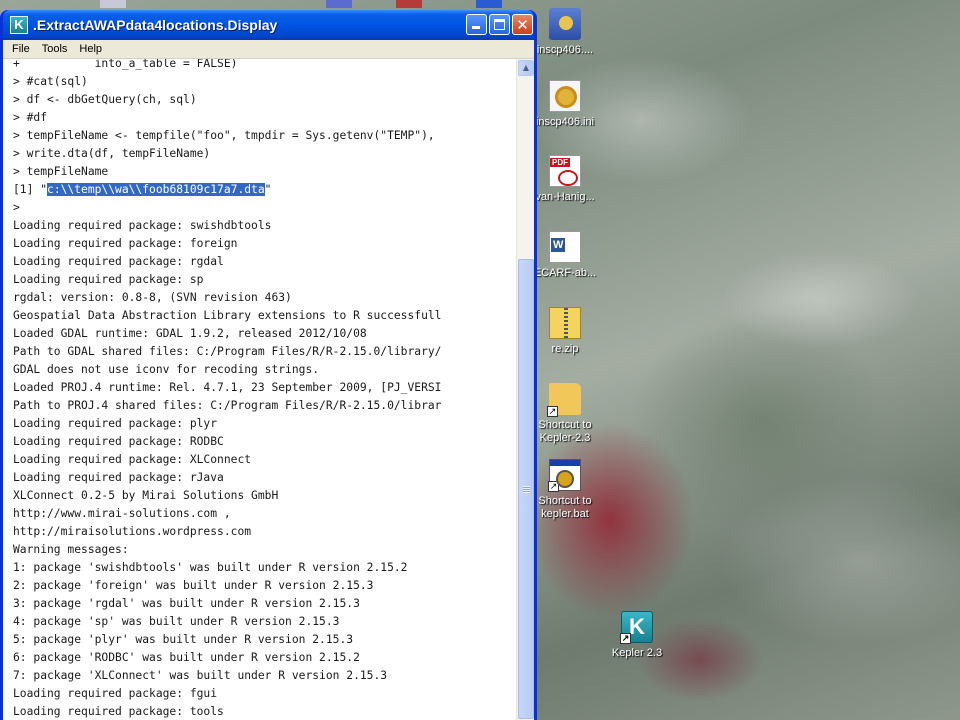 The width and height of the screenshot is (960, 720). Describe the element at coordinates (71, 549) in the screenshot. I see `console-line: Warning messages:` at that location.